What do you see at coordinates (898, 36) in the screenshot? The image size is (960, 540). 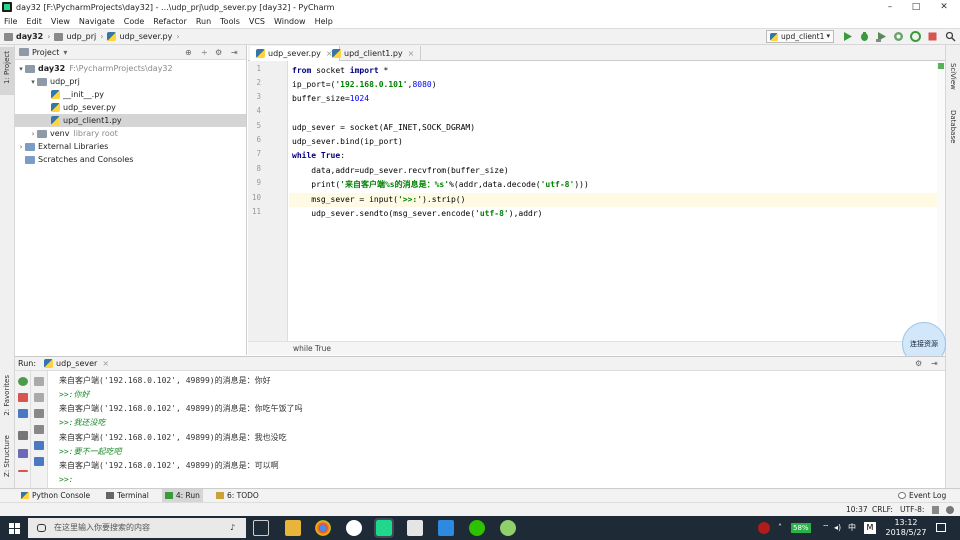 I see `profile-icon` at bounding box center [898, 36].